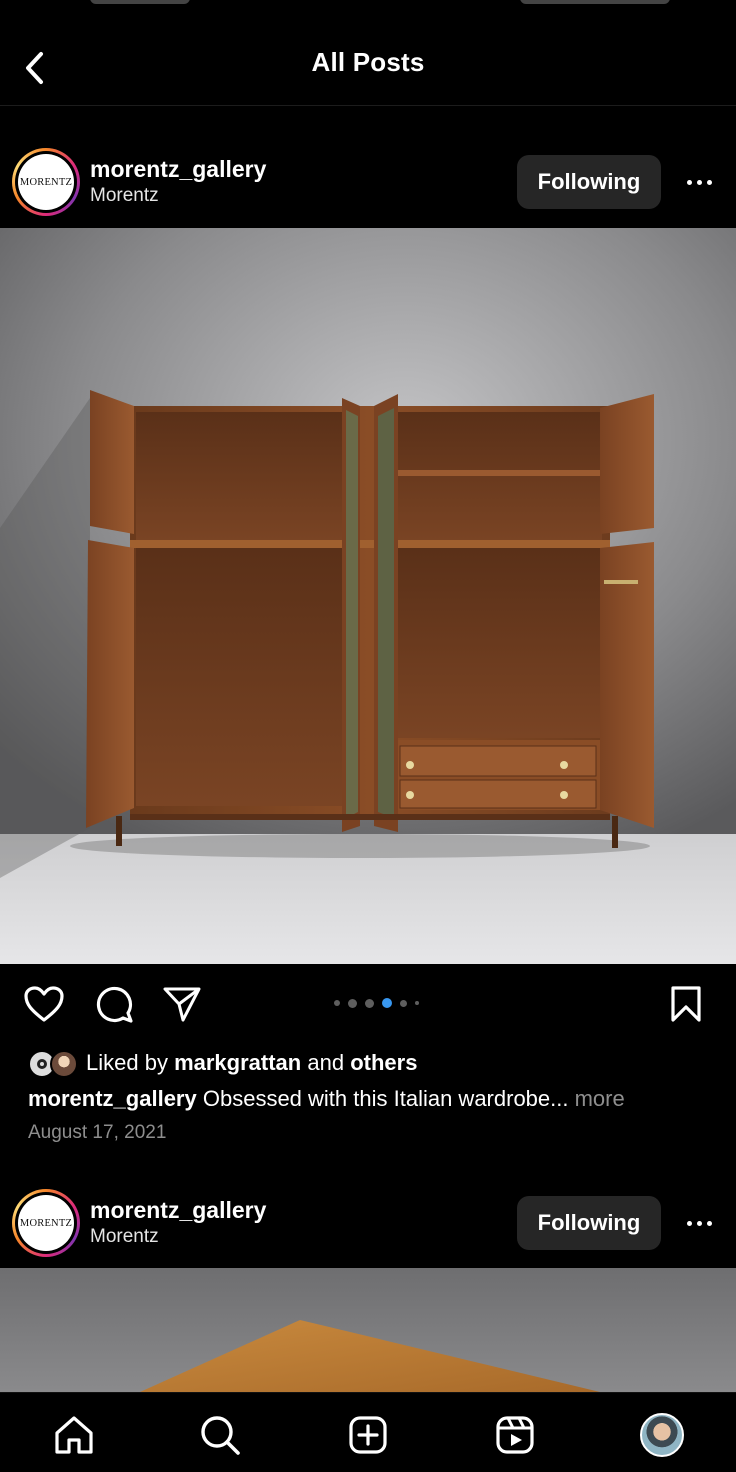 The image size is (736, 1472). I want to click on liker-avatars, so click(57, 1063).